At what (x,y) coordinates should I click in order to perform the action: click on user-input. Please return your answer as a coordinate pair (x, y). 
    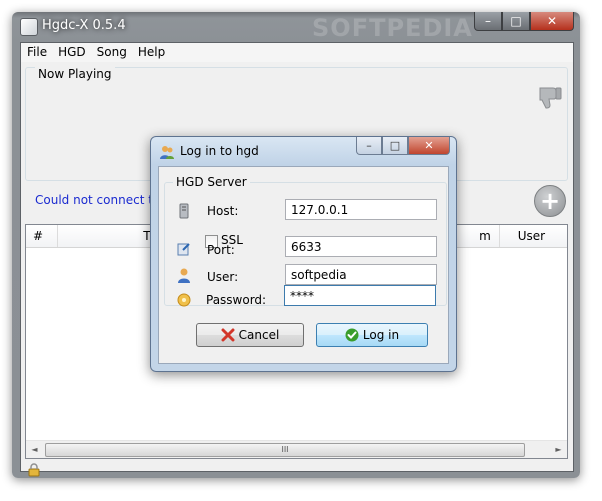
    Looking at the image, I should click on (361, 274).